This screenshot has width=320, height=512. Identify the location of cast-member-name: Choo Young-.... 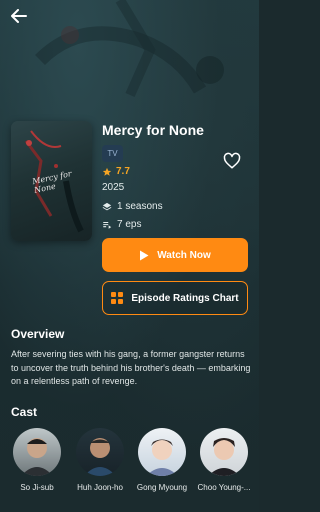
(224, 487).